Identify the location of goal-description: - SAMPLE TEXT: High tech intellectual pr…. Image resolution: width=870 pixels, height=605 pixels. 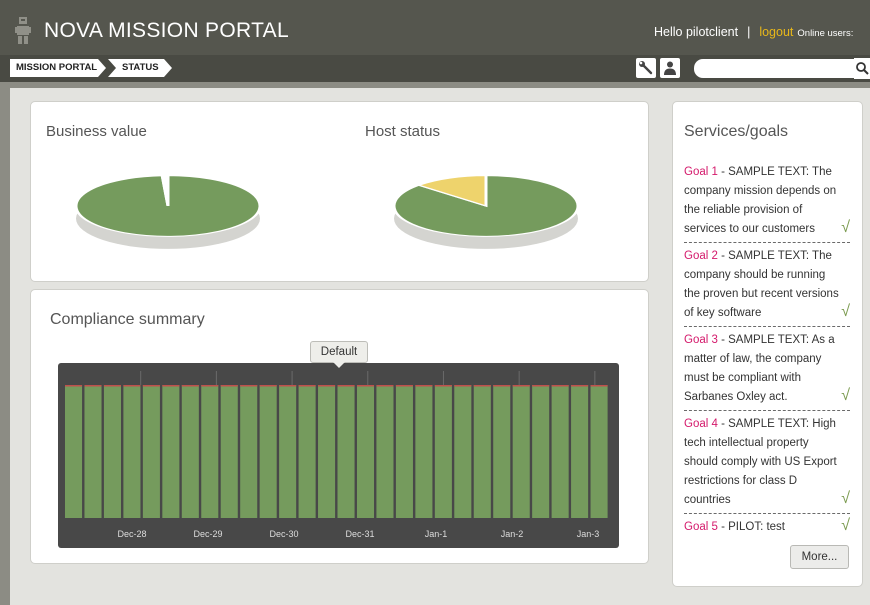
(760, 462).